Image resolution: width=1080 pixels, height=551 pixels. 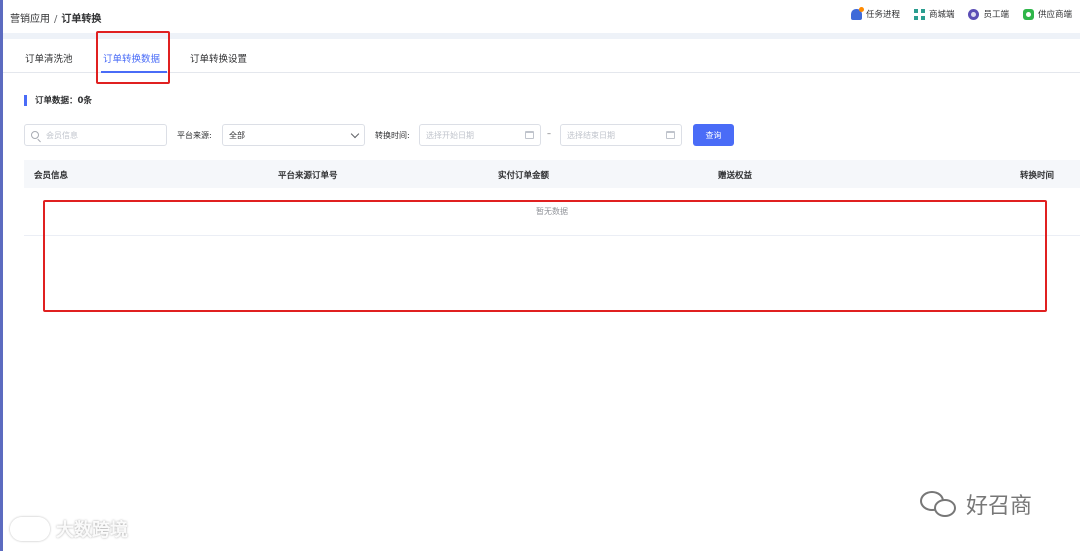 I want to click on watermark-logo-icon, so click(x=30, y=529).